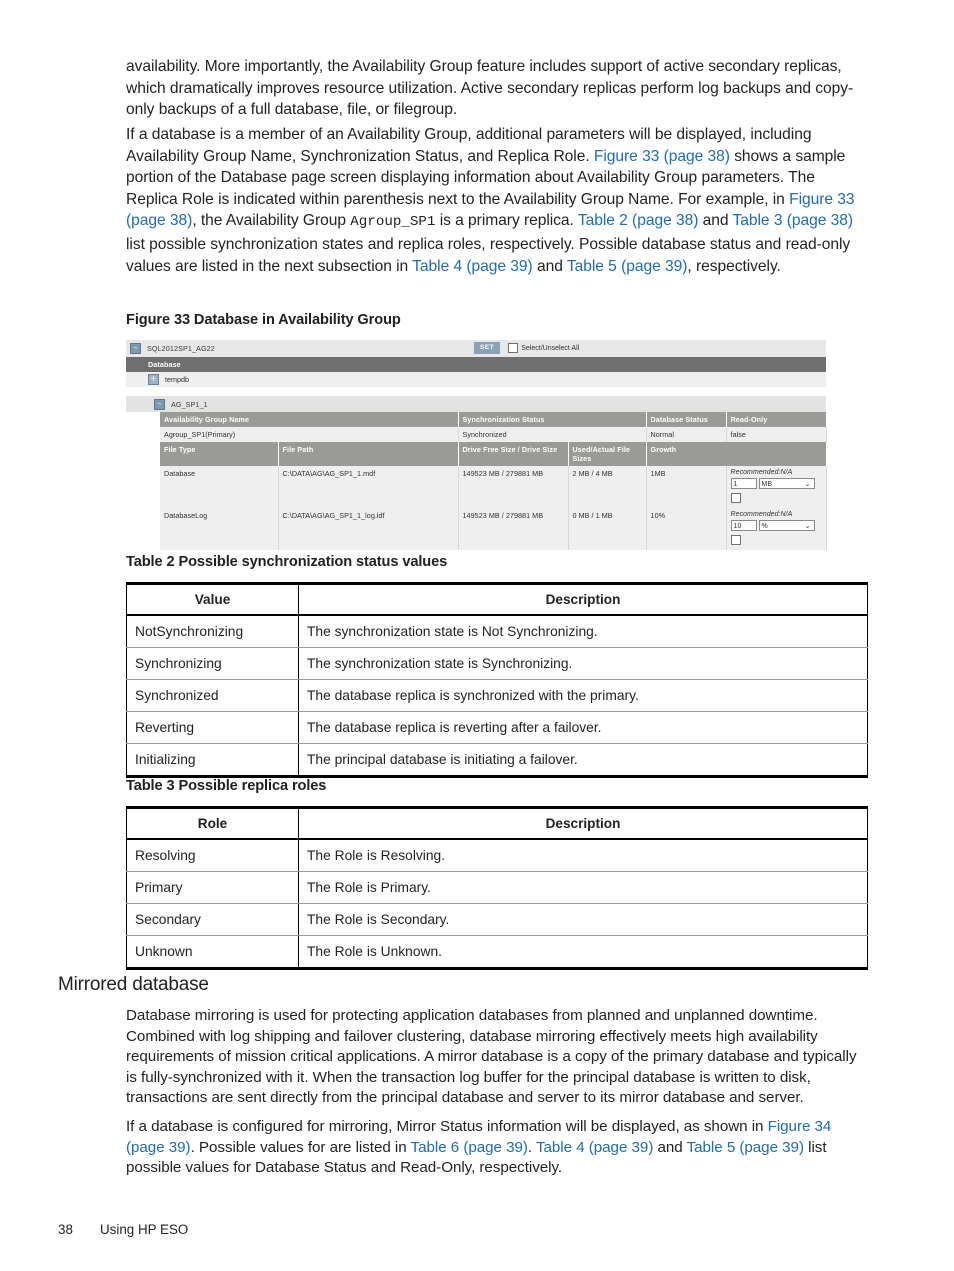 The height and width of the screenshot is (1271, 954). Describe the element at coordinates (309, 419) in the screenshot. I see `col-availability-group-name: Availability Group Name` at that location.